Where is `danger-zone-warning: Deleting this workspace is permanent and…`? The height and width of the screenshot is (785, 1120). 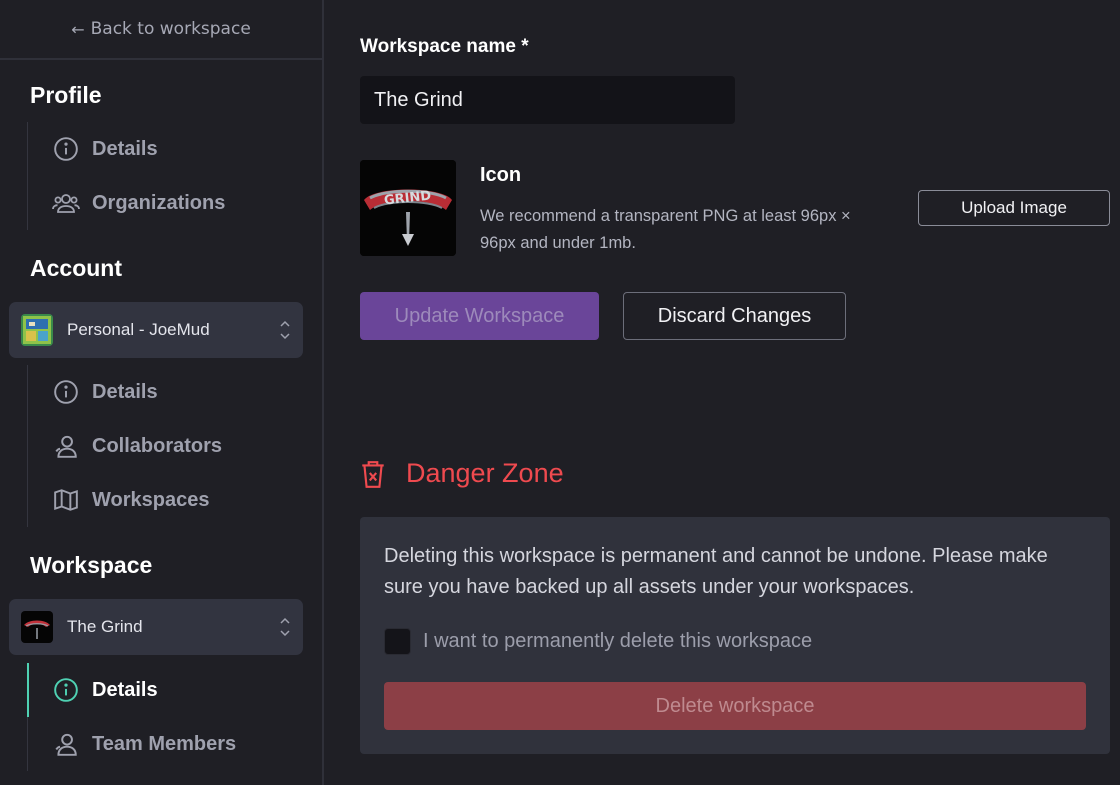 danger-zone-warning: Deleting this workspace is permanent and… is located at coordinates (716, 571).